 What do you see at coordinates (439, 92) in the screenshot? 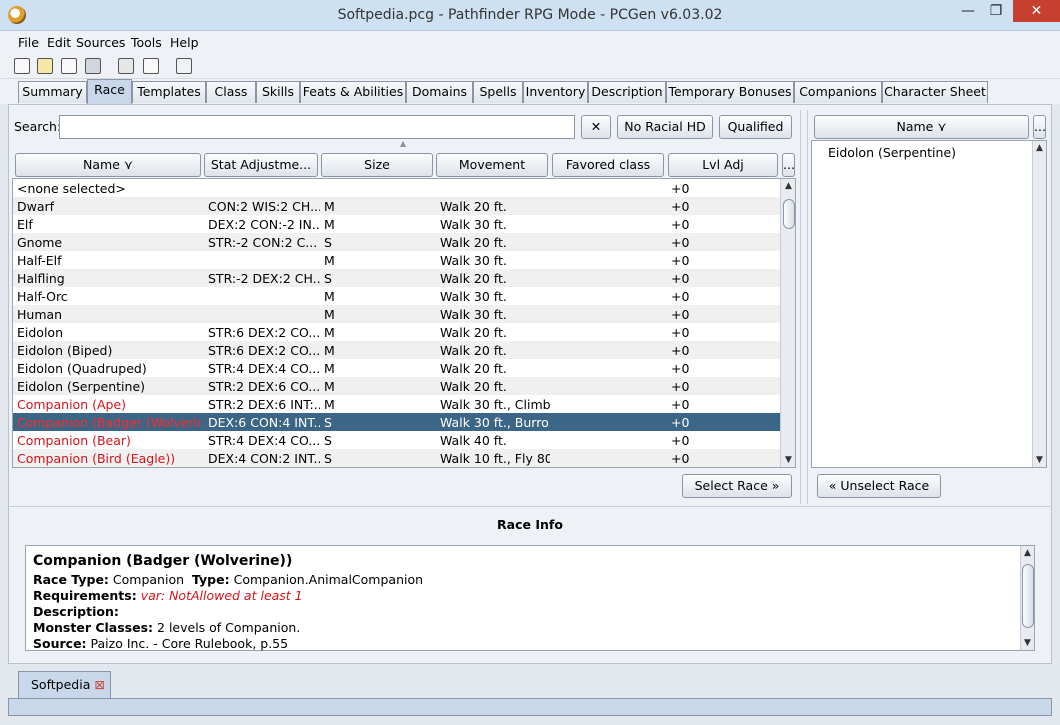
I see `tab-domains: Domains` at bounding box center [439, 92].